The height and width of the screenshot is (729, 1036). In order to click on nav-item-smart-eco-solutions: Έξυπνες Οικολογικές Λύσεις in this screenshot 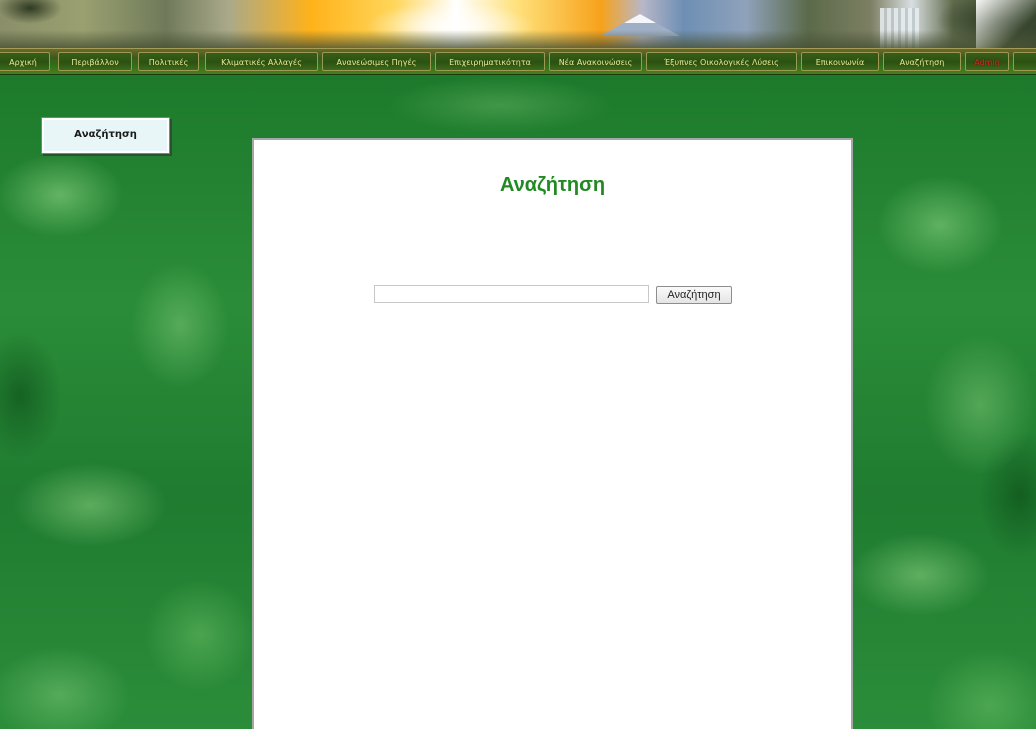, I will do `click(721, 61)`.